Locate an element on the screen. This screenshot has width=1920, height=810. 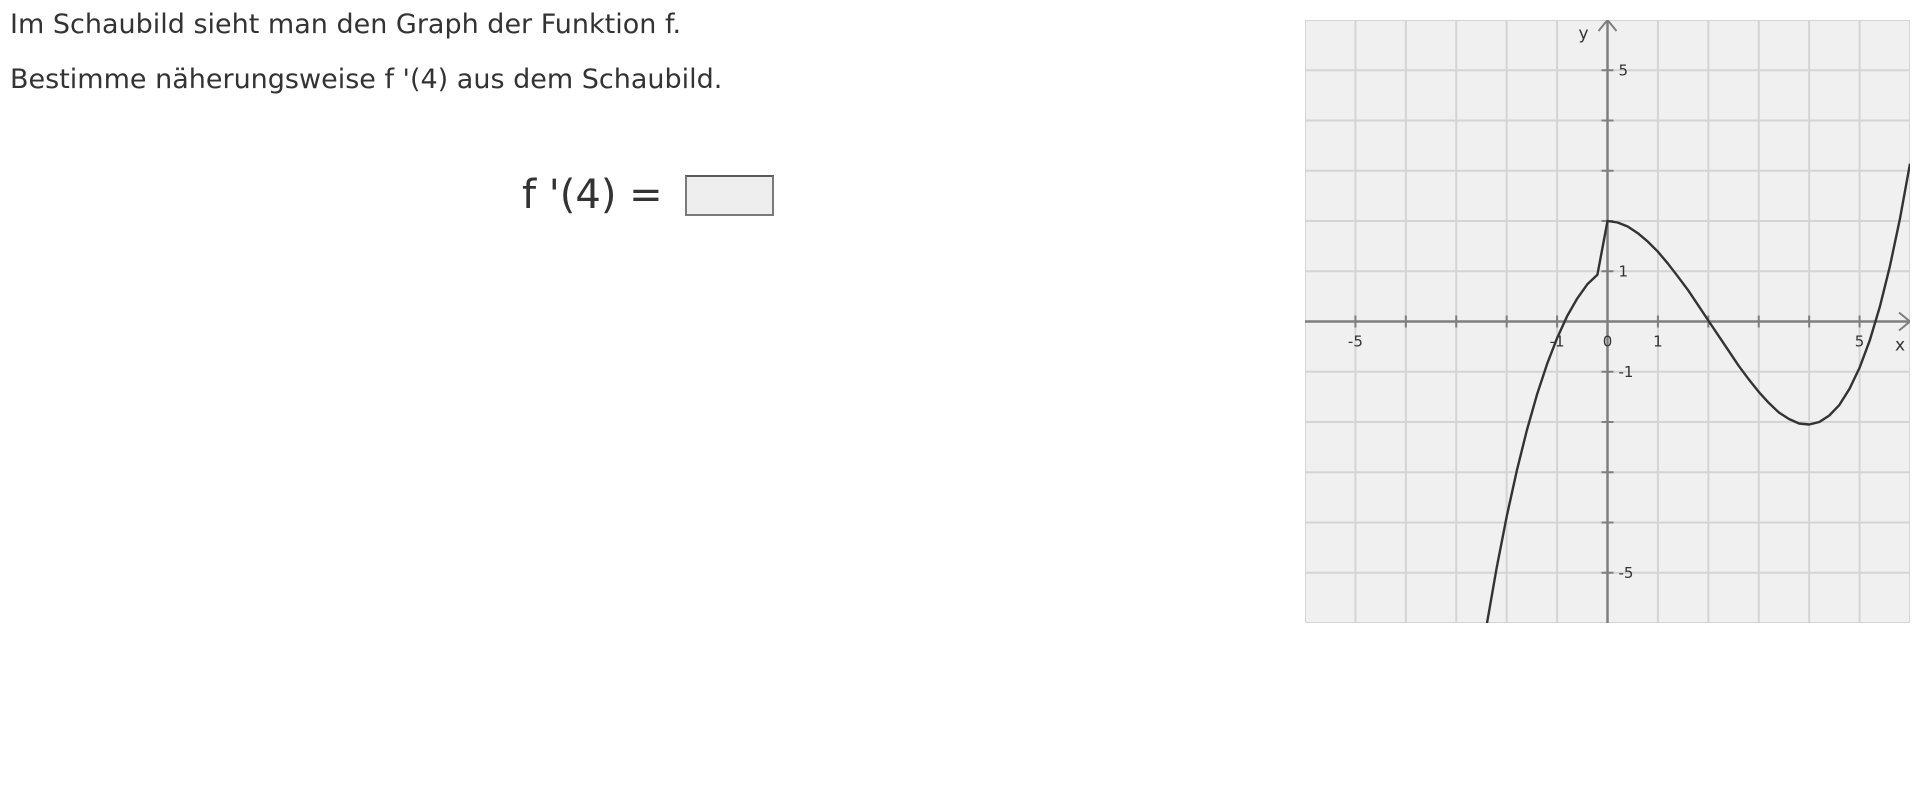
y-axis-label: y is located at coordinates (1583, 34).